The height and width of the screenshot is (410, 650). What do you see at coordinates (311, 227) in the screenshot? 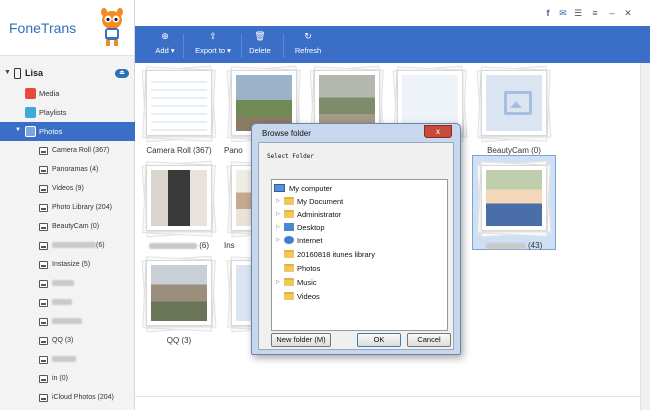
I see `tree-node-label: Desktop` at bounding box center [311, 227].